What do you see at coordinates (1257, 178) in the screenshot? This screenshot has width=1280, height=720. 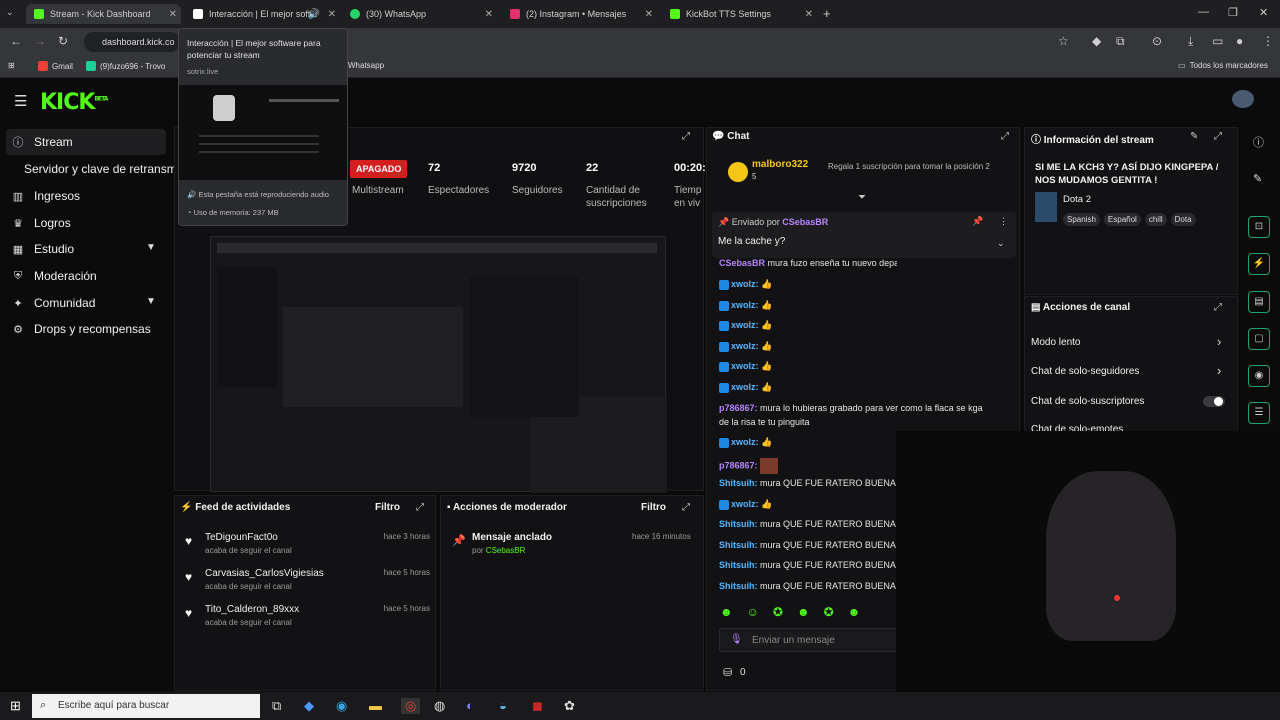 I see `edit-pencil-icon: ✎` at bounding box center [1257, 178].